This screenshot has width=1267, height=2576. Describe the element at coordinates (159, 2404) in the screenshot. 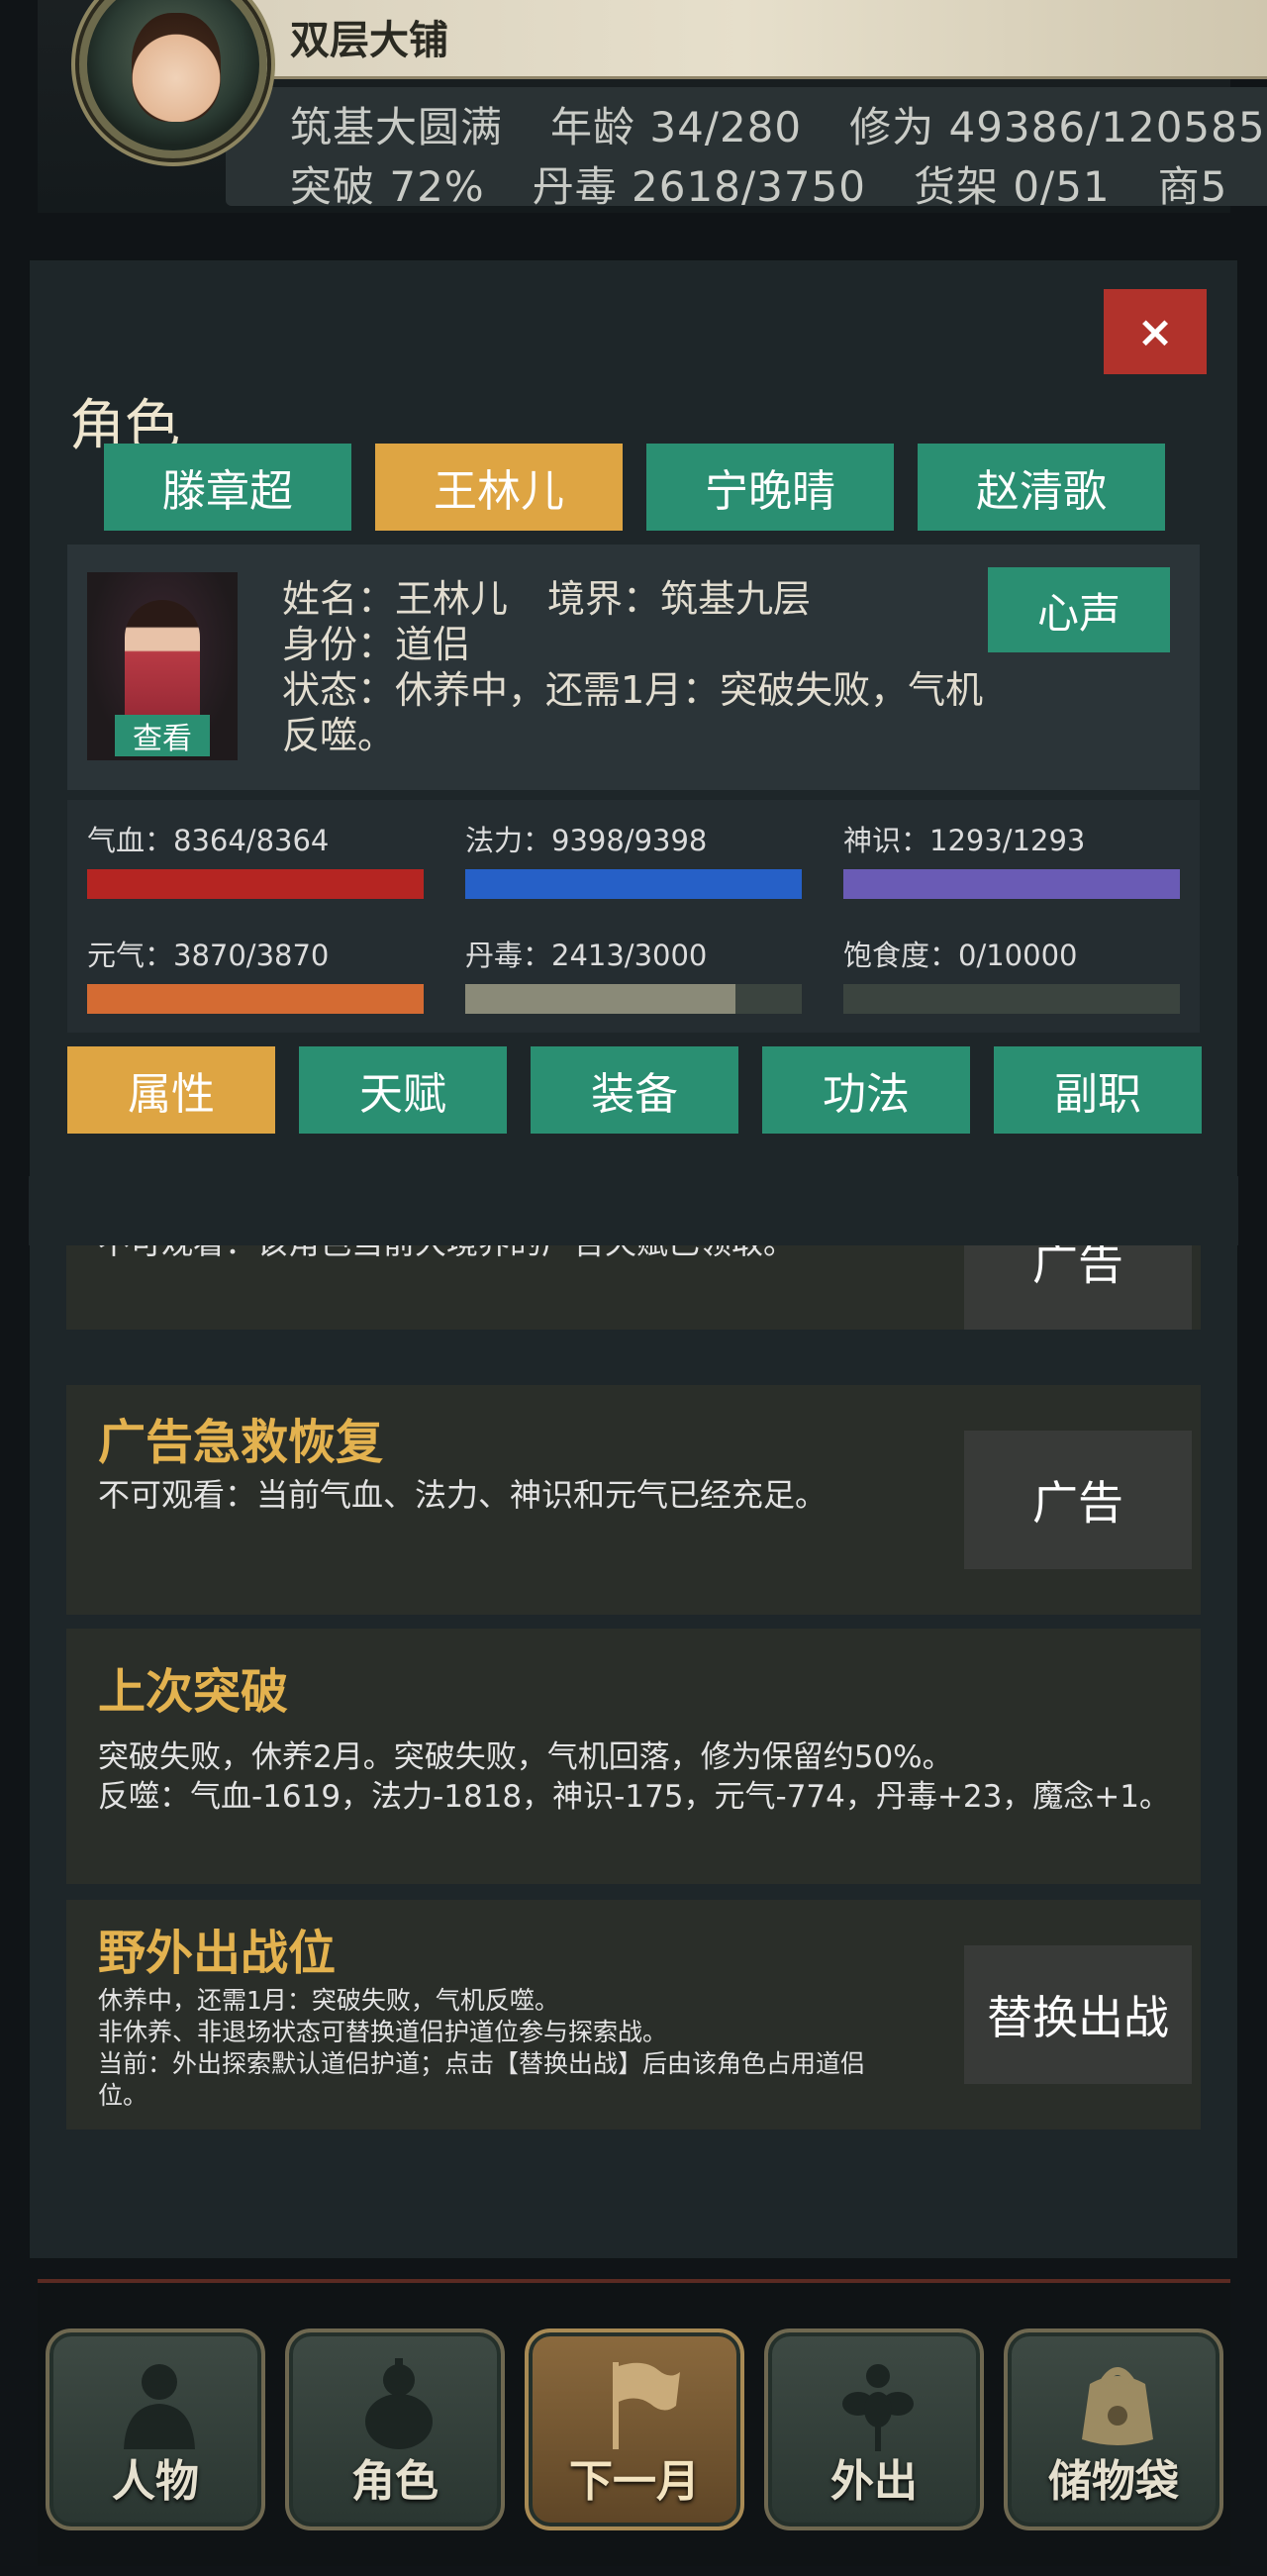

I see `person-icon` at that location.